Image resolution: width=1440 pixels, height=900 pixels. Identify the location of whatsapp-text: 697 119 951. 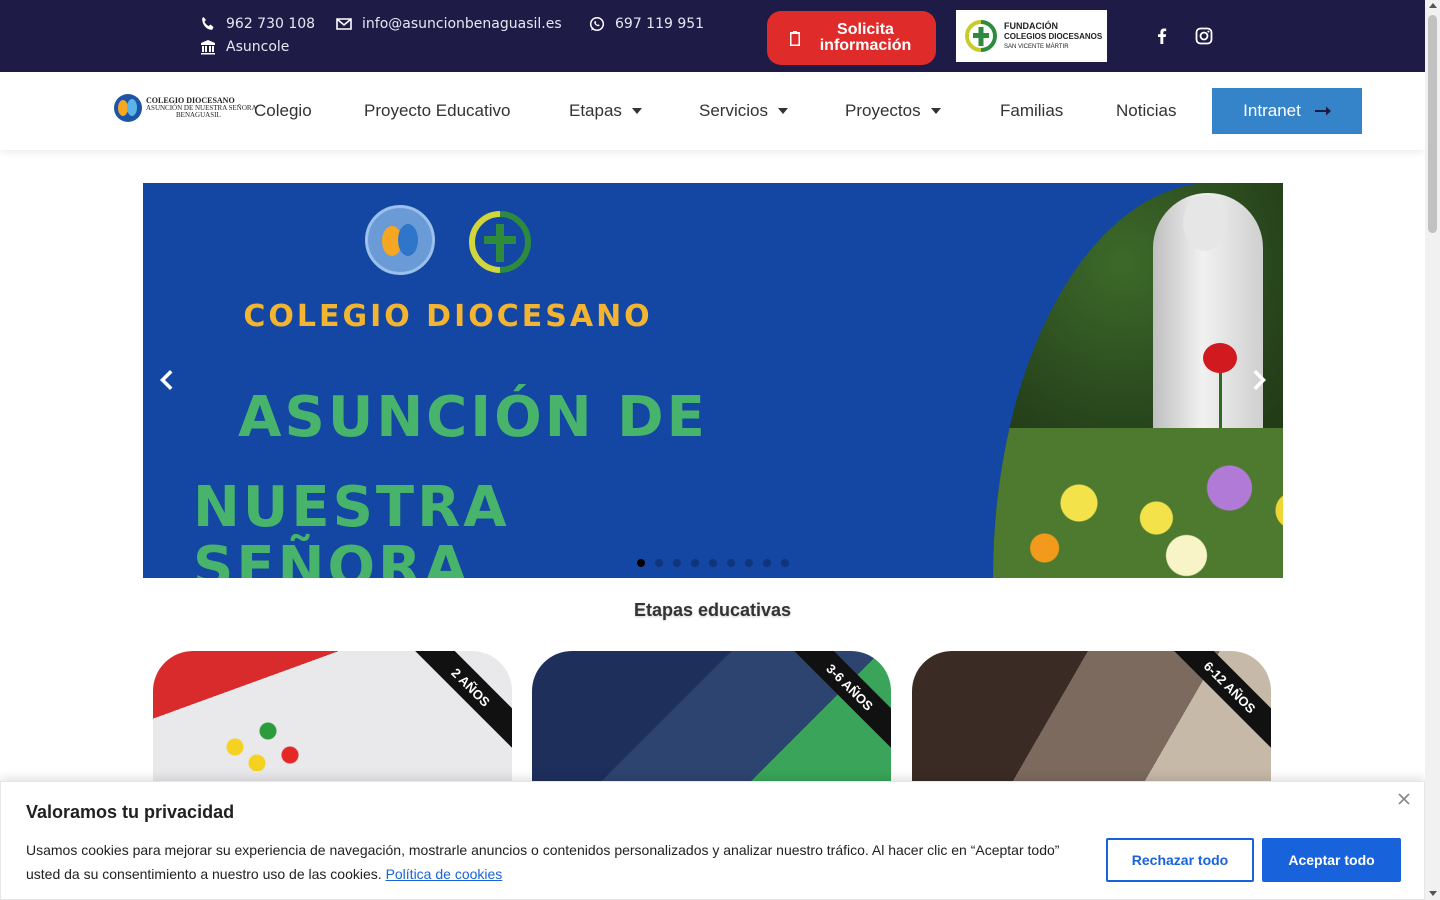
(660, 24).